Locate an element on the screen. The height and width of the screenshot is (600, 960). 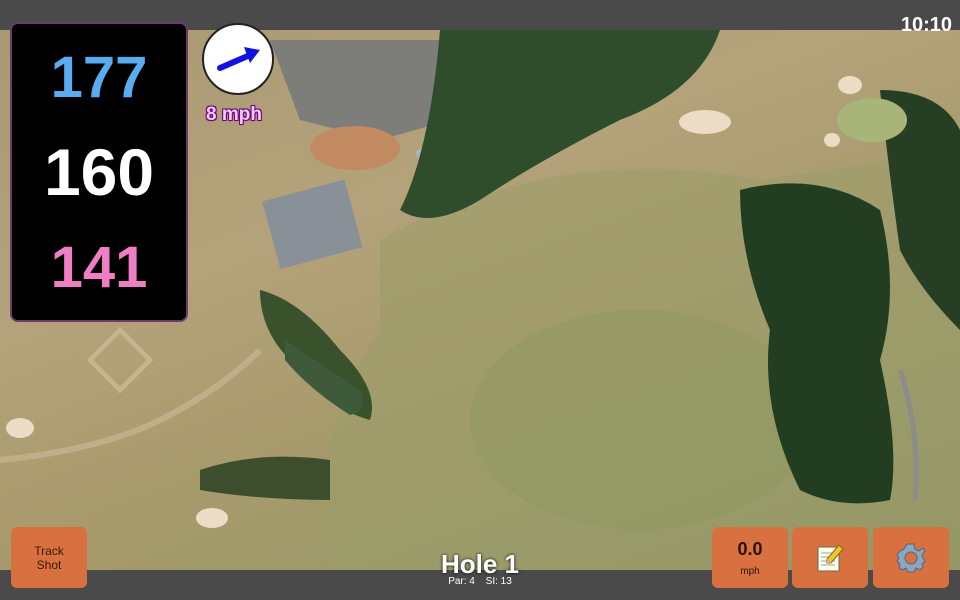
track-shot-button: Track Shot is located at coordinates (49, 557).